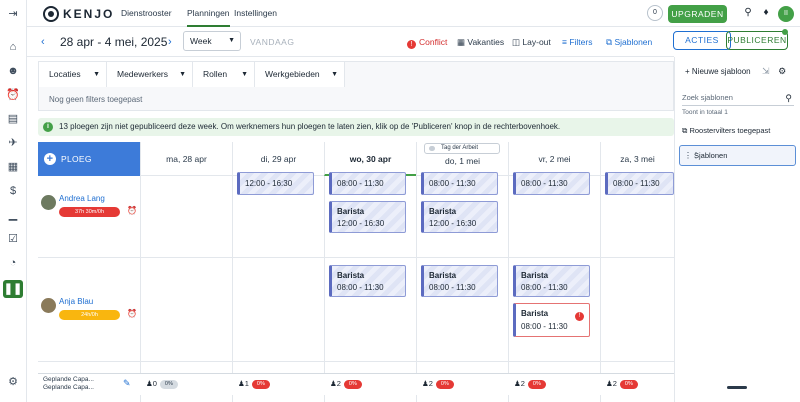 Image resolution: width=800 pixels, height=402 pixels. Describe the element at coordinates (13, 215) in the screenshot. I see `chart-icon: ▁` at that location.